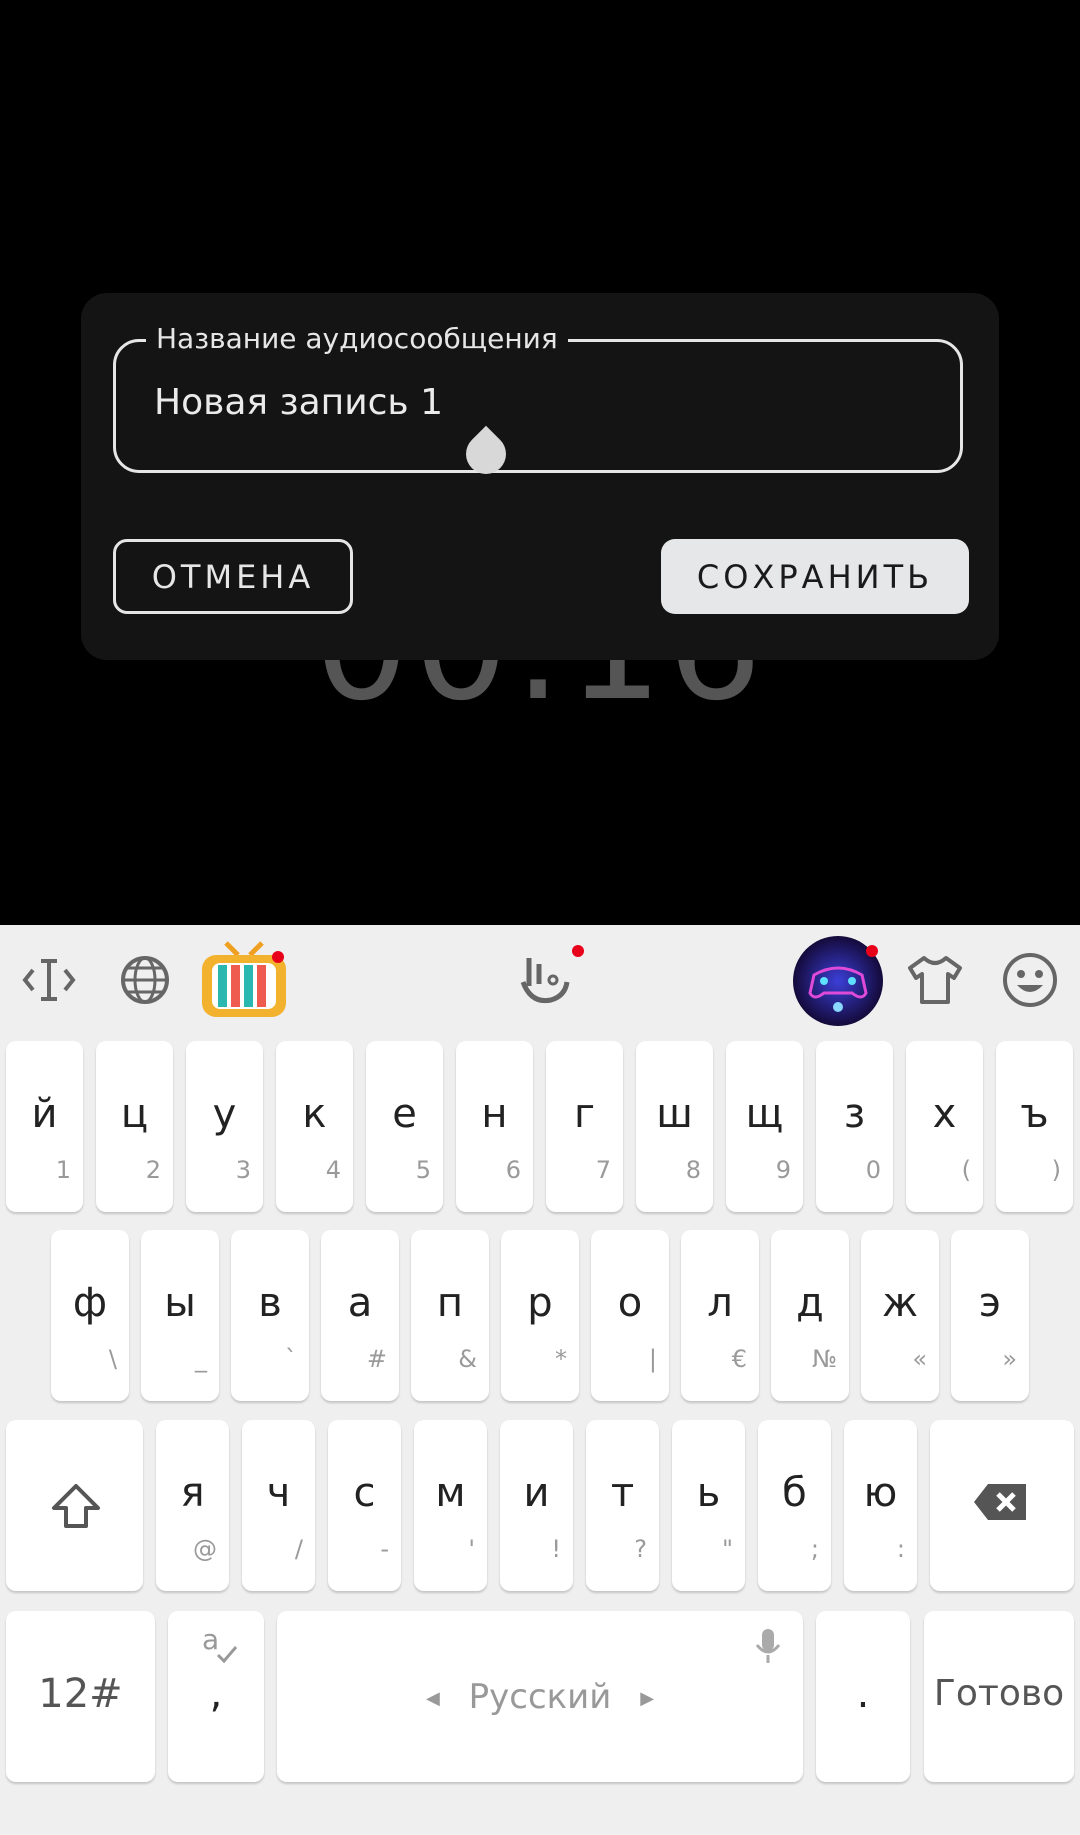 The image size is (1080, 1835). What do you see at coordinates (471, 1549) in the screenshot?
I see `key-secondary-char: '` at bounding box center [471, 1549].